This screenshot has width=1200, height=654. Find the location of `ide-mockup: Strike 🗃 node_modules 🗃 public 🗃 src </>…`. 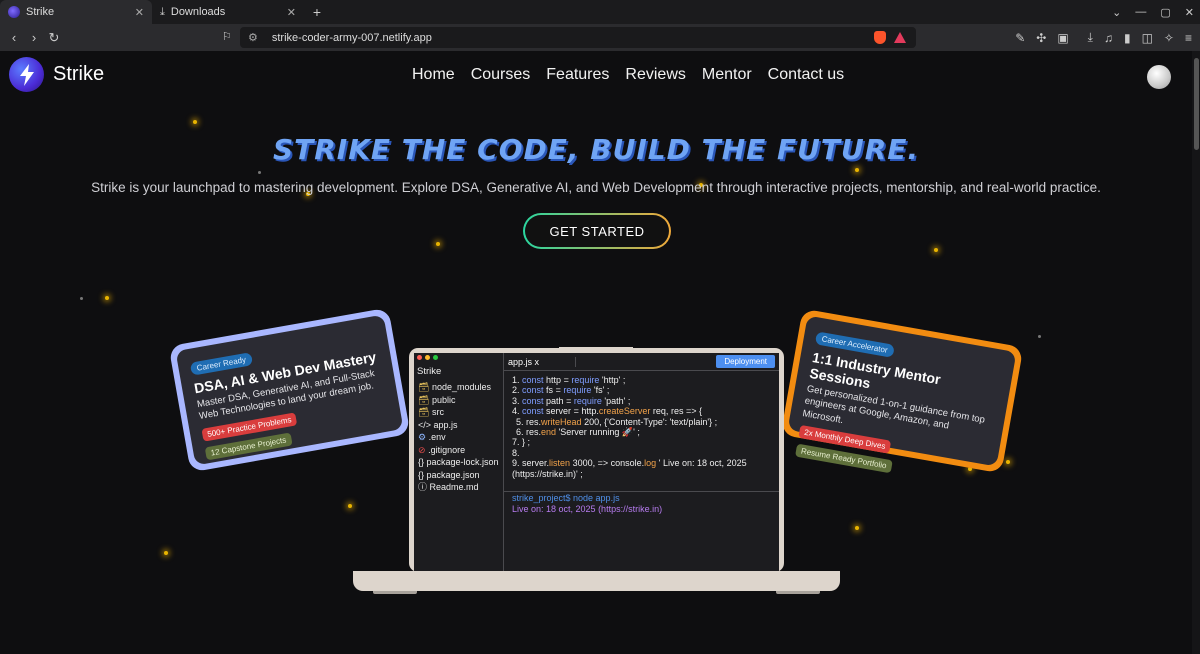

ide-mockup: Strike 🗃 node_modules 🗃 public 🗃 src </>… is located at coordinates (596, 462).